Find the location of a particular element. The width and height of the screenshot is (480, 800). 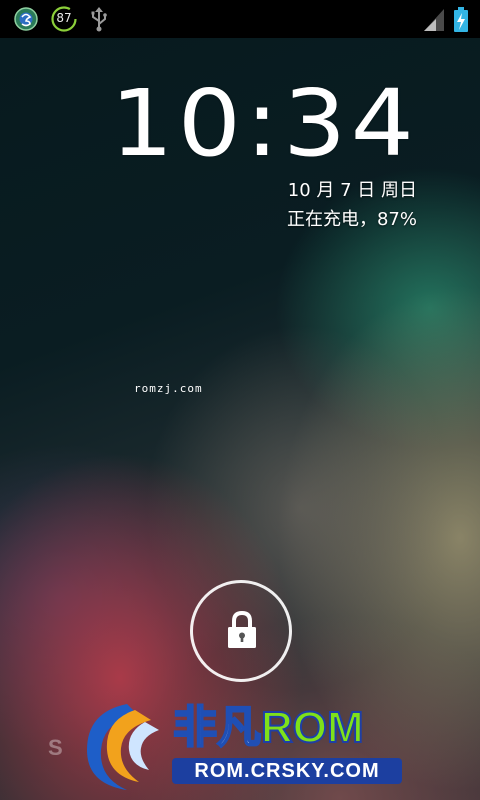

lock-icon is located at coordinates (242, 629).